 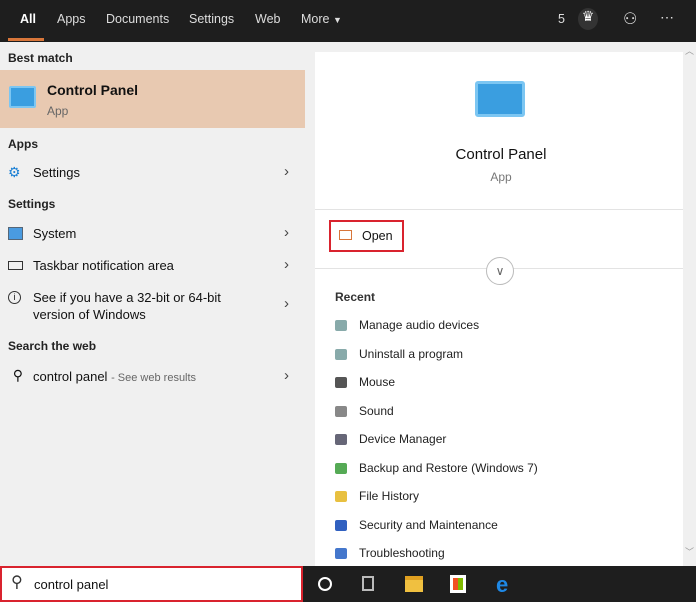 What do you see at coordinates (15, 233) in the screenshot?
I see `monitor-icon` at bounding box center [15, 233].